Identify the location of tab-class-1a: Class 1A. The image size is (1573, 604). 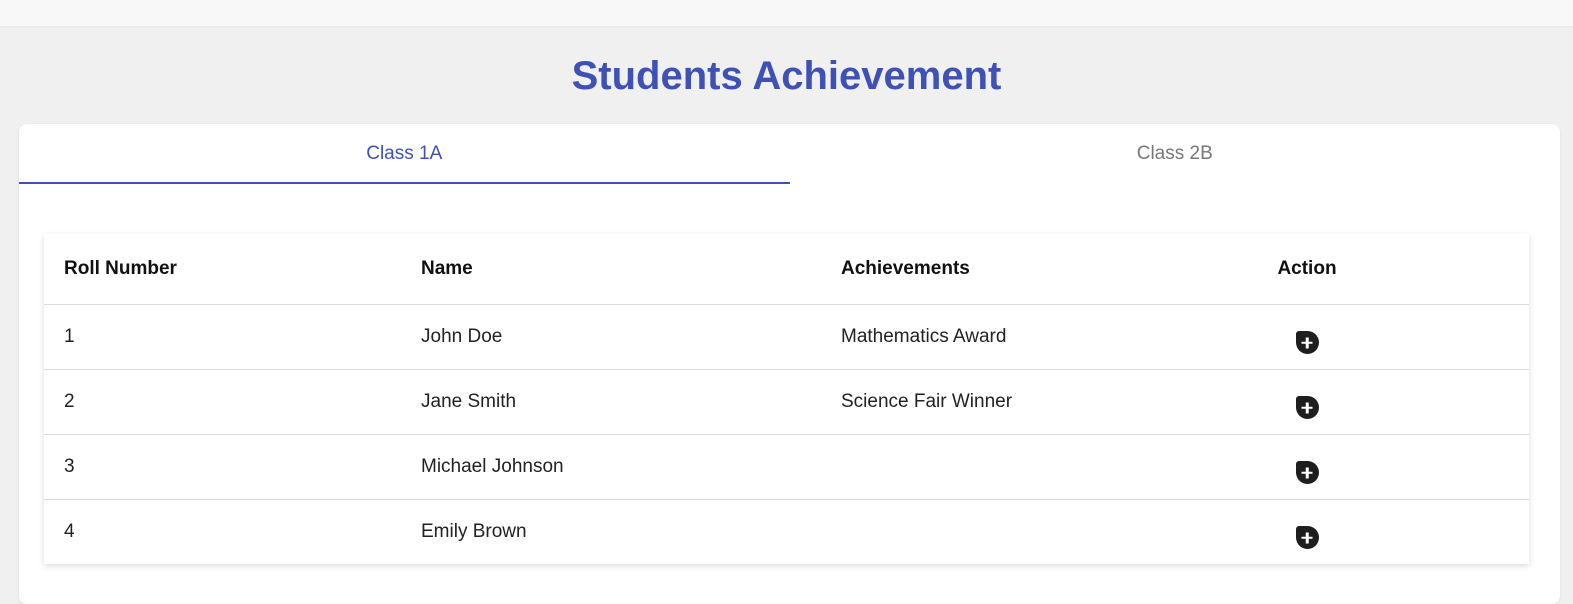
(404, 154).